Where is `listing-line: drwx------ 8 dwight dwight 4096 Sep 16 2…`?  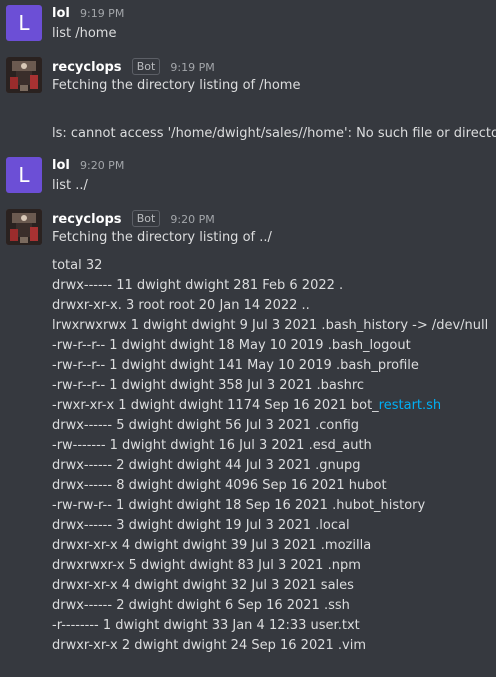
listing-line: drwx------ 8 dwight dwight 4096 Sep 16 2… is located at coordinates (219, 485).